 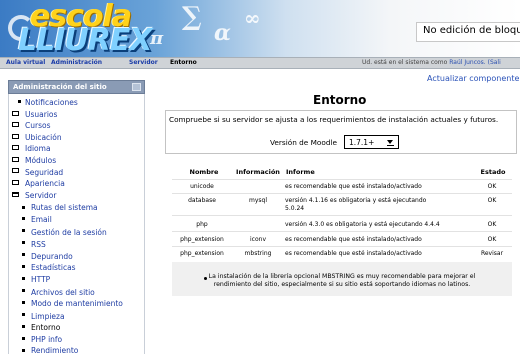 I want to click on page-title: Entorno, so click(x=340, y=100).